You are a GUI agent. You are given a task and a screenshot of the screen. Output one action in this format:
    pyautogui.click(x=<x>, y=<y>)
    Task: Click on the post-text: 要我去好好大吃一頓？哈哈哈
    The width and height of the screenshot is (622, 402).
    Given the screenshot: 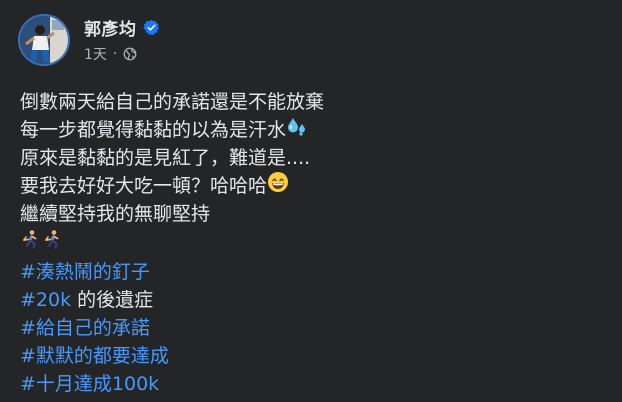 What is the action you would take?
    pyautogui.click(x=144, y=186)
    